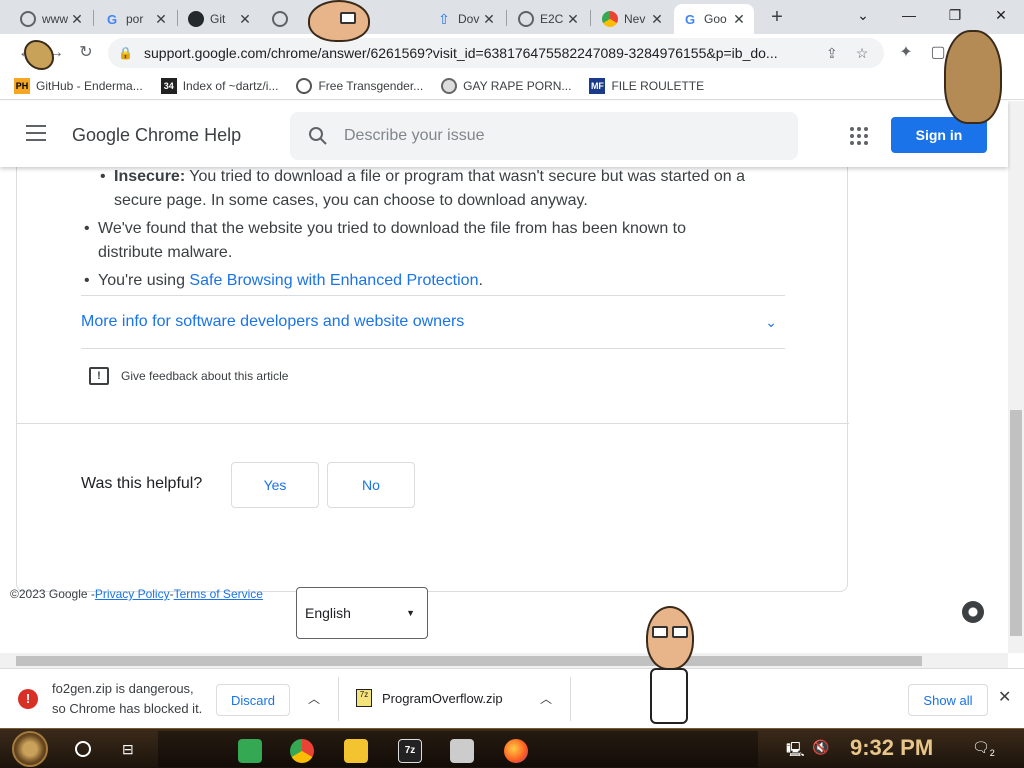  What do you see at coordinates (52, 19) in the screenshot?
I see `tab-1: www ✕` at bounding box center [52, 19].